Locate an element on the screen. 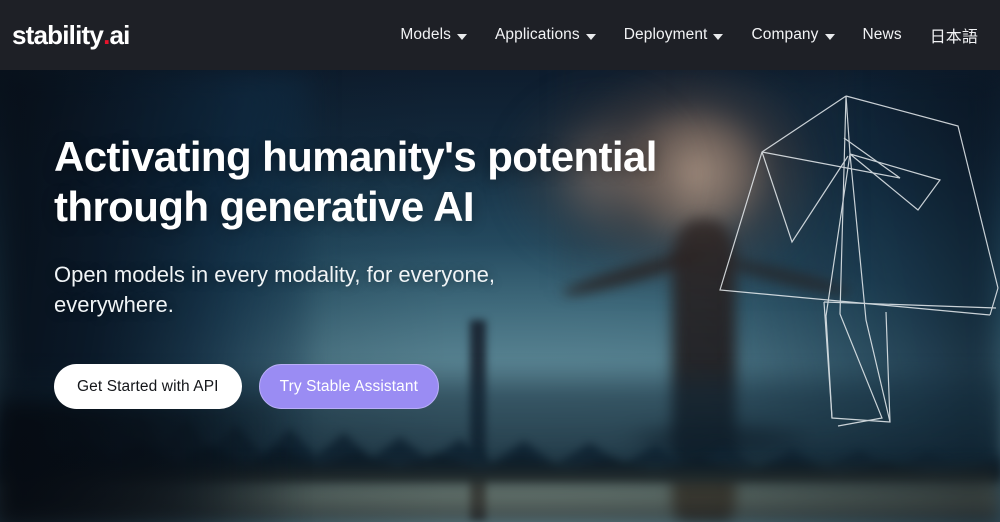 The image size is (1000, 522). nav-item-label: Models is located at coordinates (425, 34).